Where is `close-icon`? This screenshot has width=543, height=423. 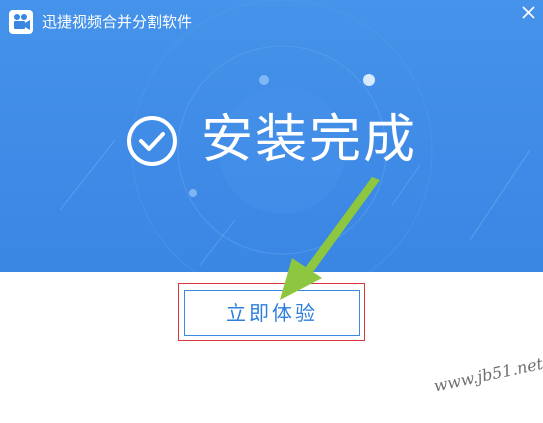 close-icon is located at coordinates (528, 12).